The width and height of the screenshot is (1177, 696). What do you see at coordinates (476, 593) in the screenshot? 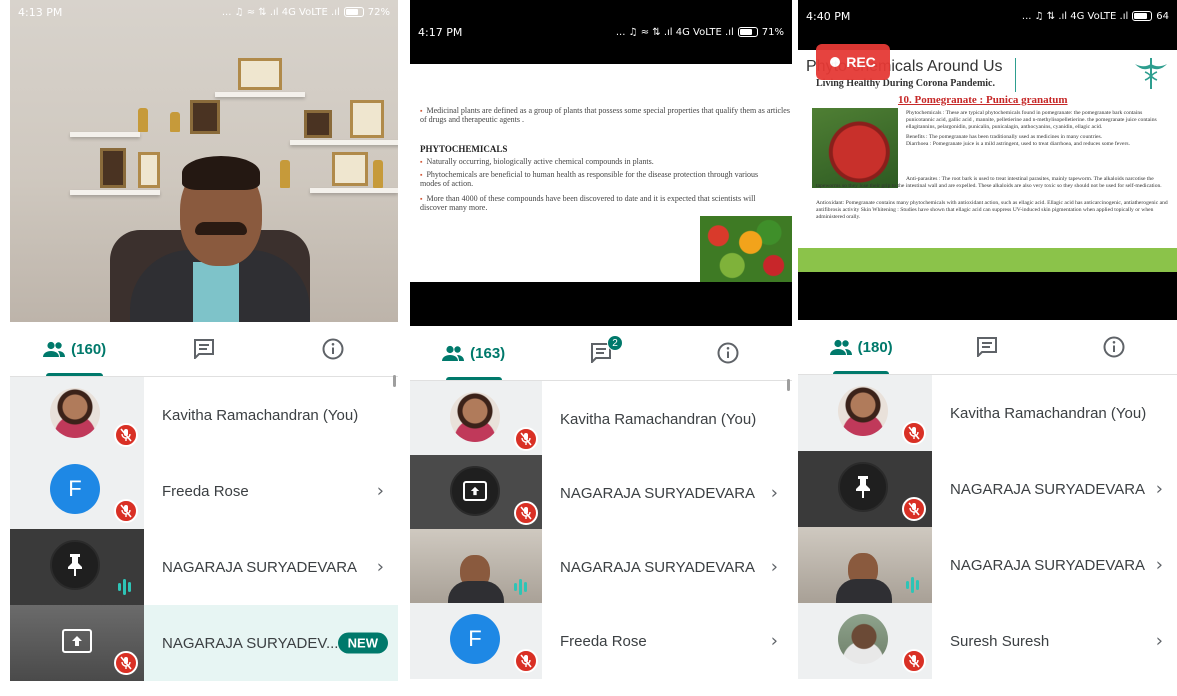
I see `participant-body` at bounding box center [476, 593].